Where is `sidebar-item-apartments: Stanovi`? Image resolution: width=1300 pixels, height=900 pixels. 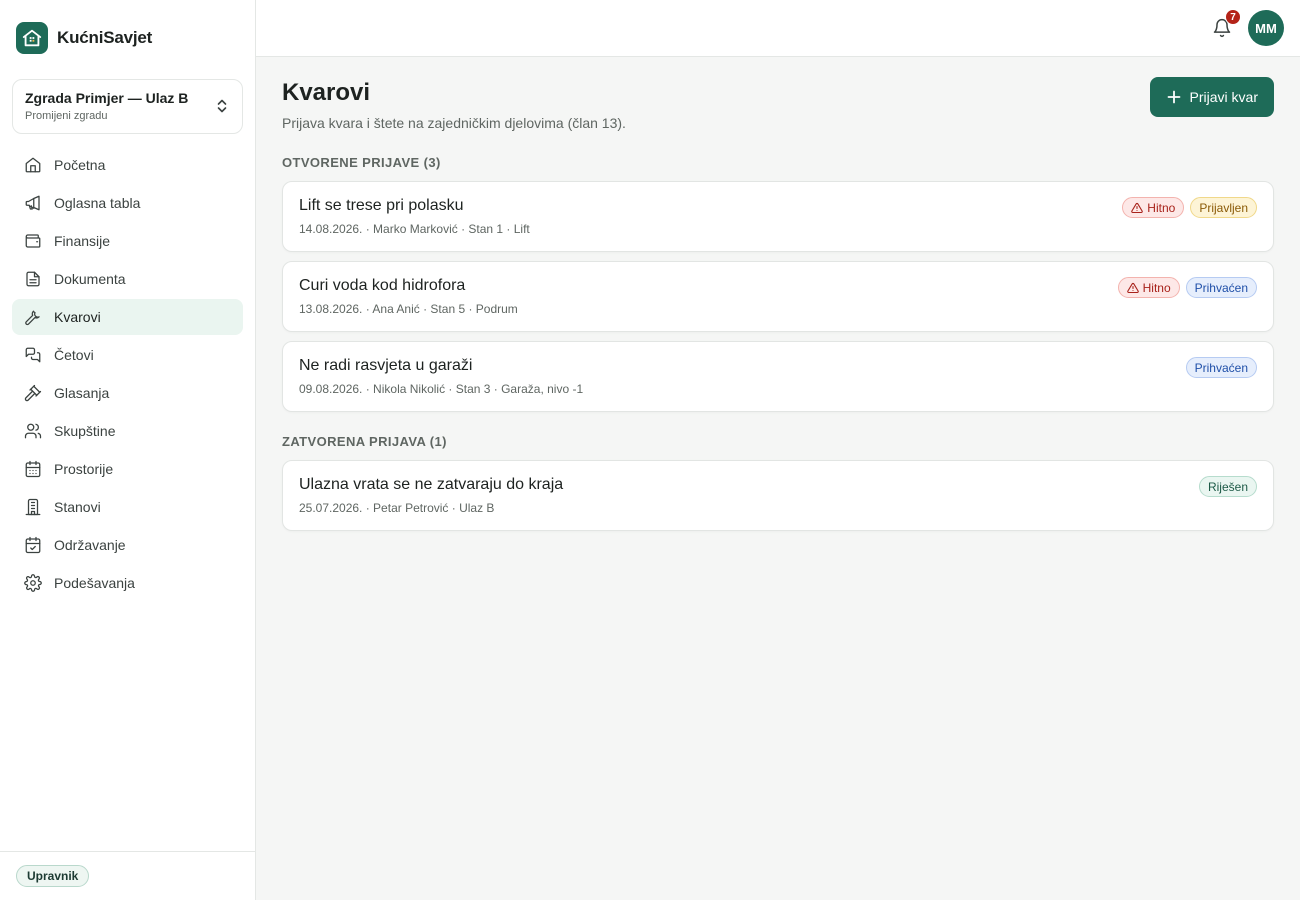
sidebar-item-apartments: Stanovi is located at coordinates (127, 507).